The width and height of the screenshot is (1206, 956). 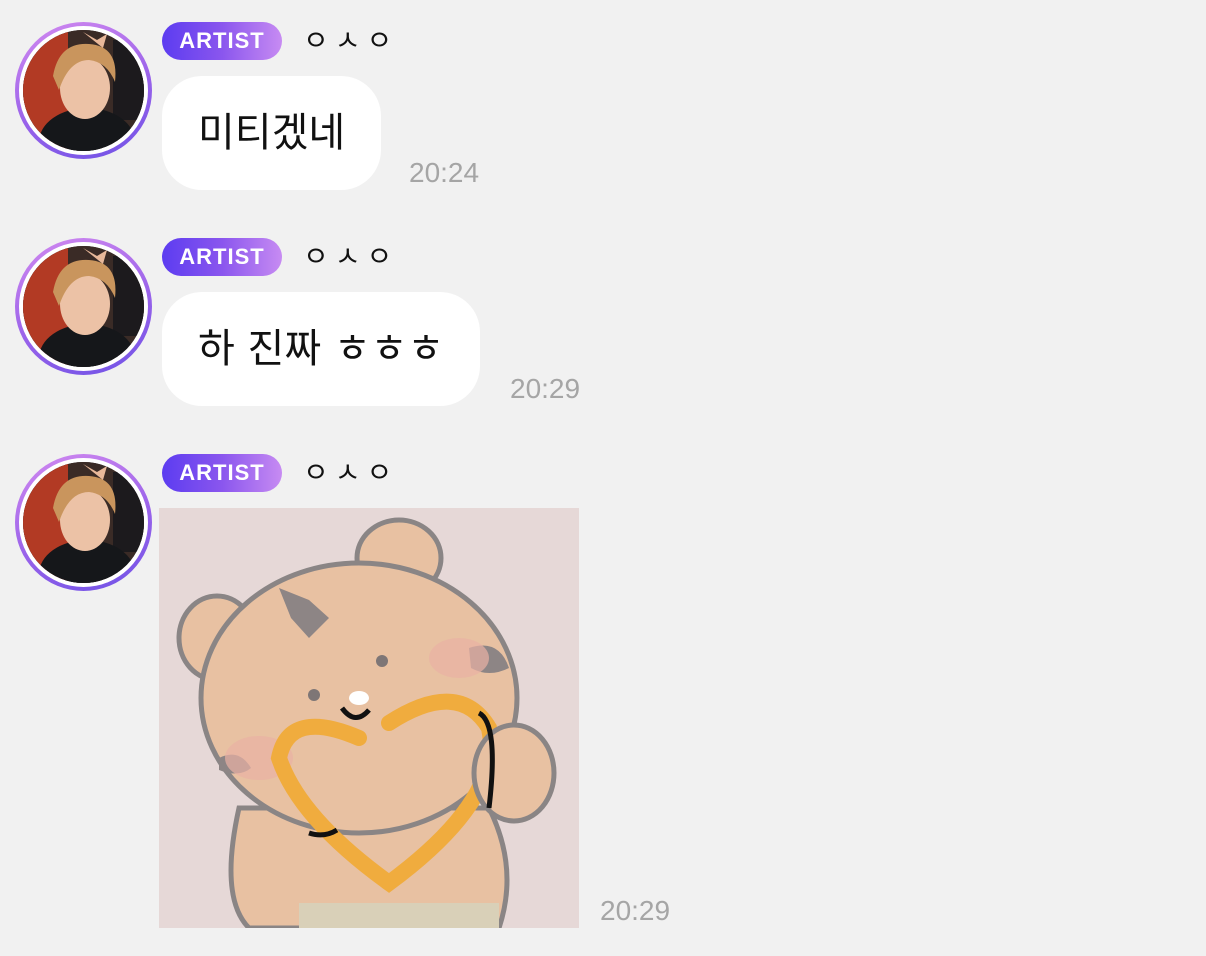 What do you see at coordinates (272, 133) in the screenshot?
I see `message-bubble: 미티겠네` at bounding box center [272, 133].